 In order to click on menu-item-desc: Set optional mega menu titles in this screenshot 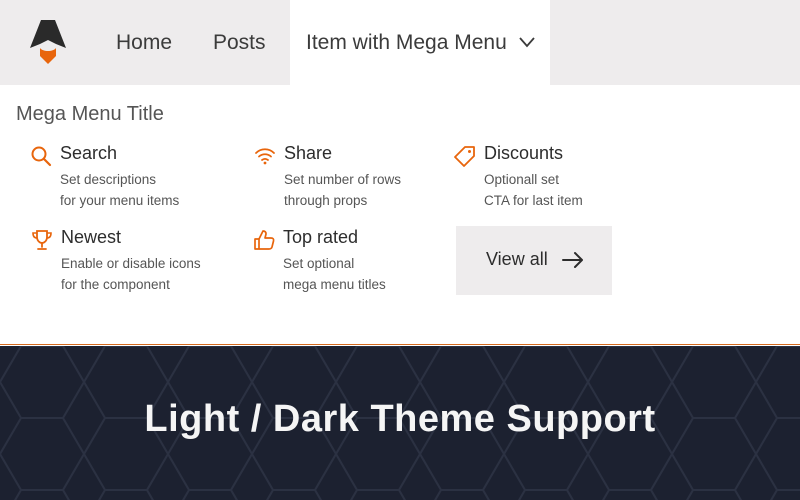, I will do `click(383, 274)`.